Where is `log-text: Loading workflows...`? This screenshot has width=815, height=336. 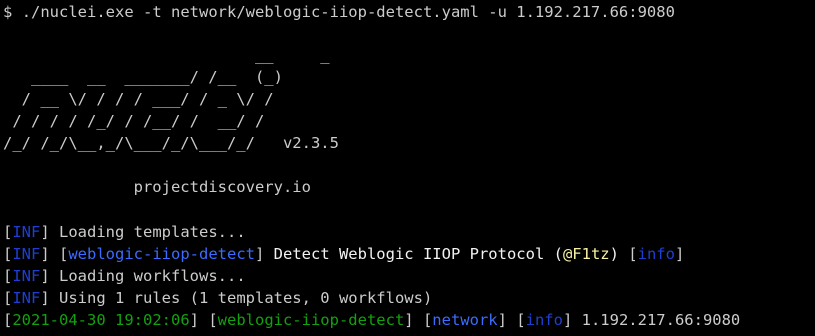
log-text: Loading workflows... is located at coordinates (152, 276).